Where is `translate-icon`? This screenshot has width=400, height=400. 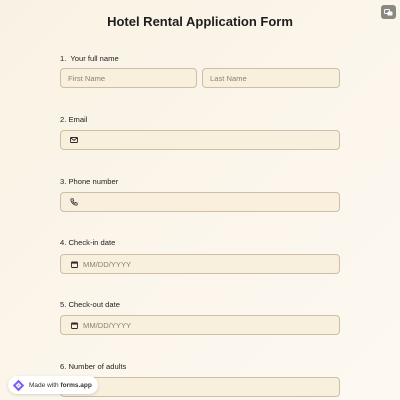 translate-icon is located at coordinates (388, 11).